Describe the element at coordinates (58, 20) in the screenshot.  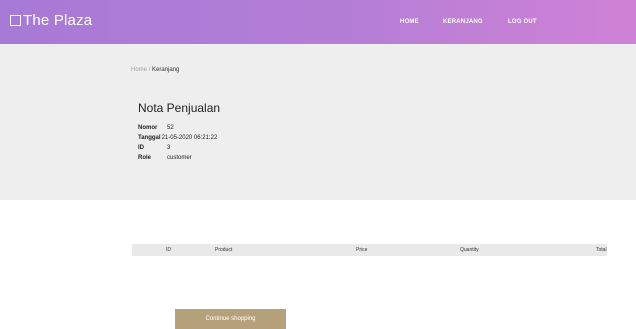
I see `brand-name: The Plaza` at that location.